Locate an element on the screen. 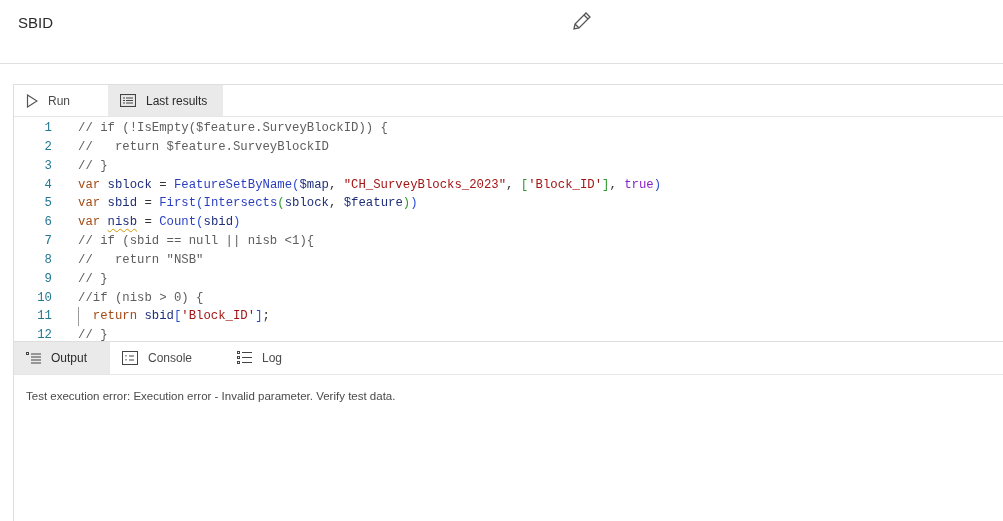 Image resolution: width=1003 pixels, height=521 pixels. code-line: // if (sbid == null || nisb <1){ is located at coordinates (196, 242).